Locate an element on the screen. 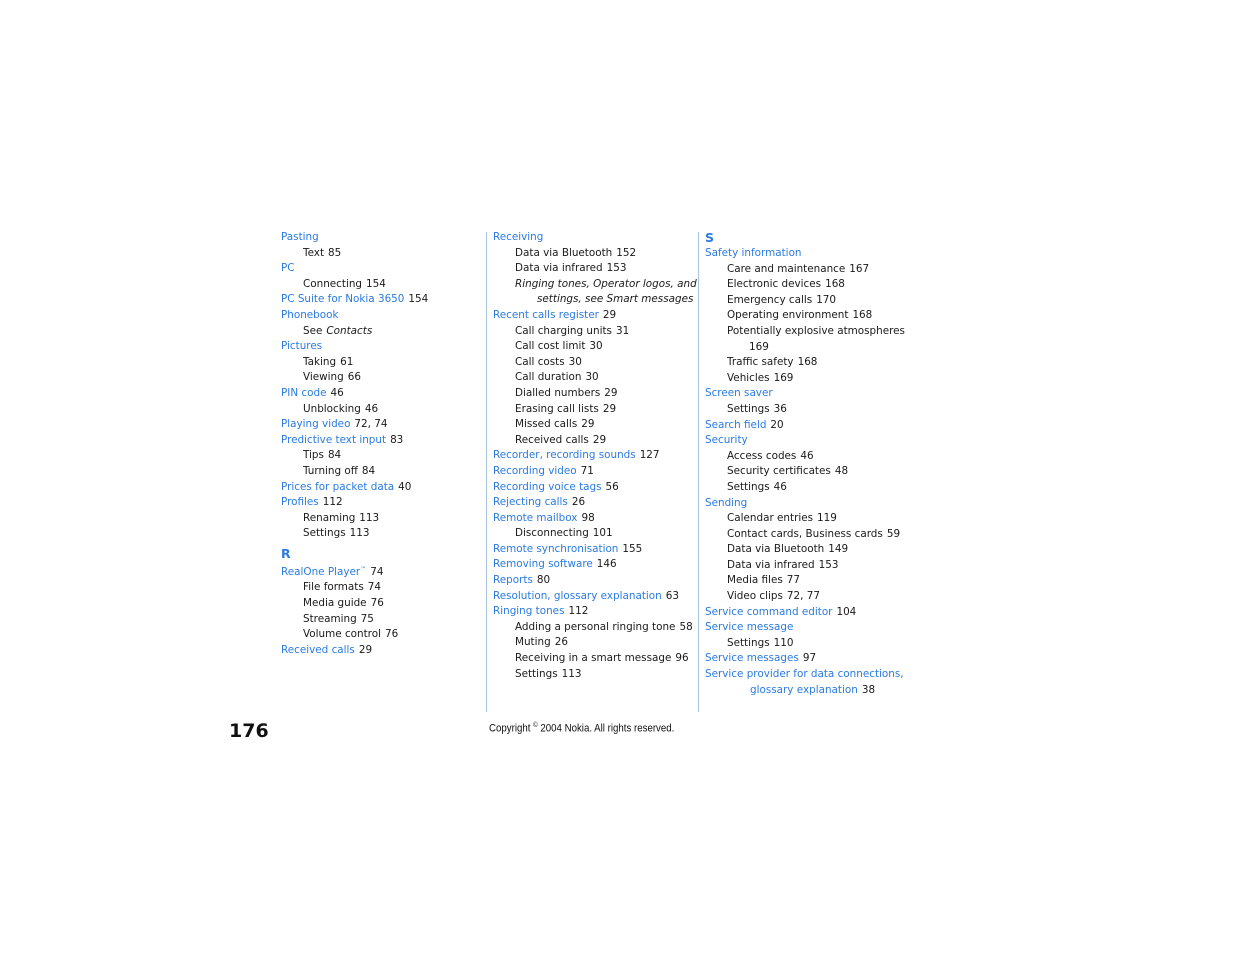 This screenshot has width=1235, height=954. page-reference: 48 is located at coordinates (841, 471).